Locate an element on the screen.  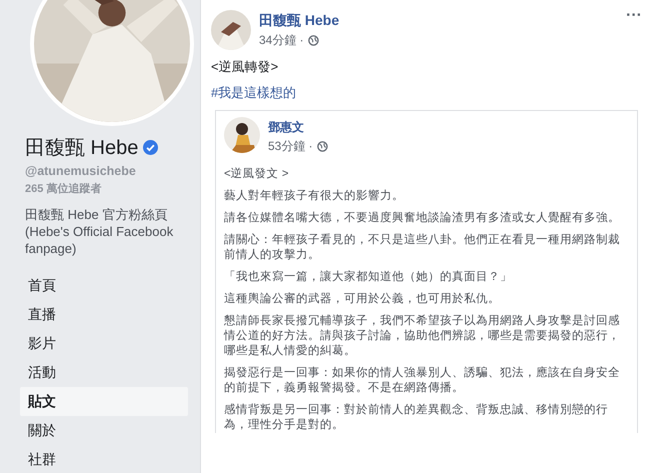
follower-count: 265 萬位追蹤者 is located at coordinates (63, 189).